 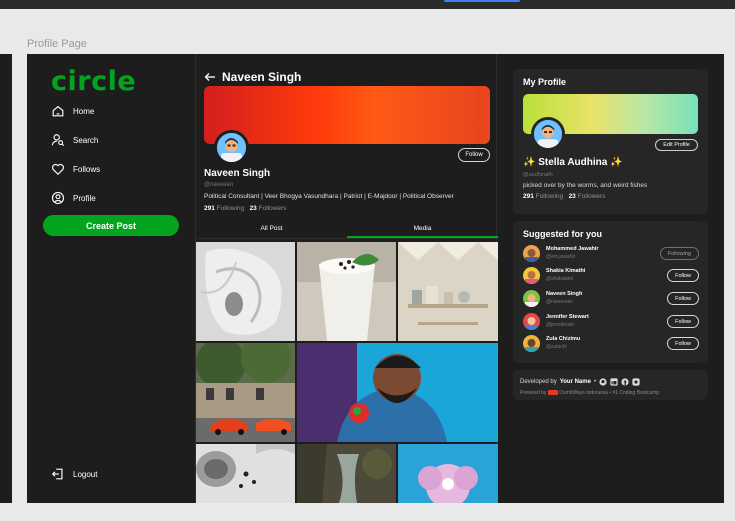 I want to click on edit-profile-button: Edit Profile, so click(x=676, y=145).